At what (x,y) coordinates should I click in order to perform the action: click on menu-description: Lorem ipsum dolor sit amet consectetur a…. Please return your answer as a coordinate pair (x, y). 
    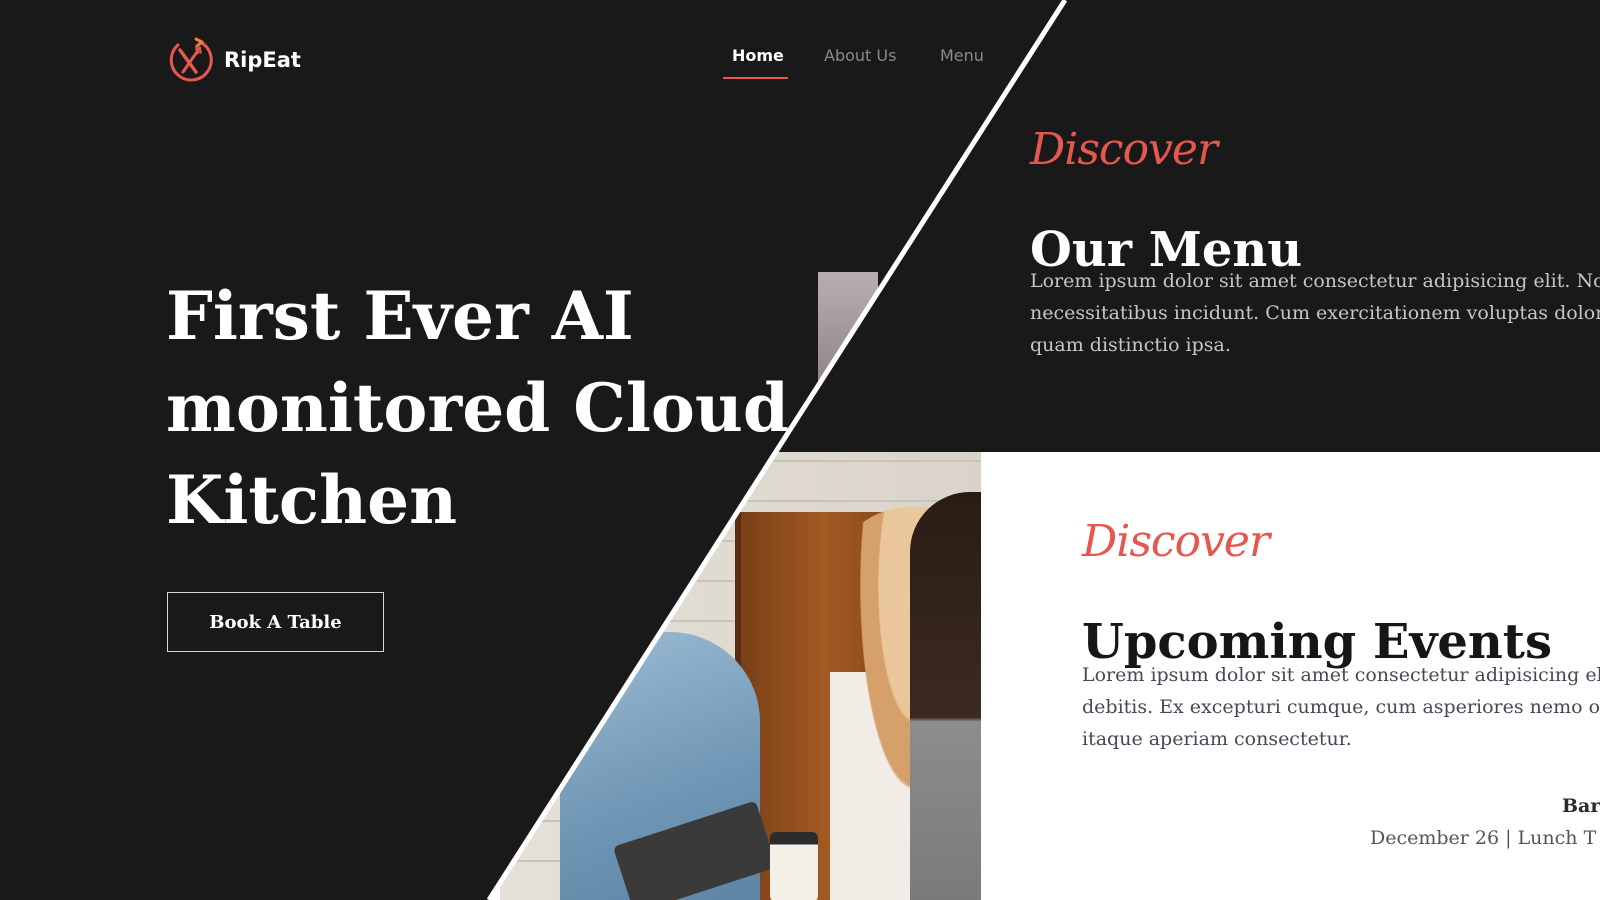
    Looking at the image, I should click on (1315, 313).